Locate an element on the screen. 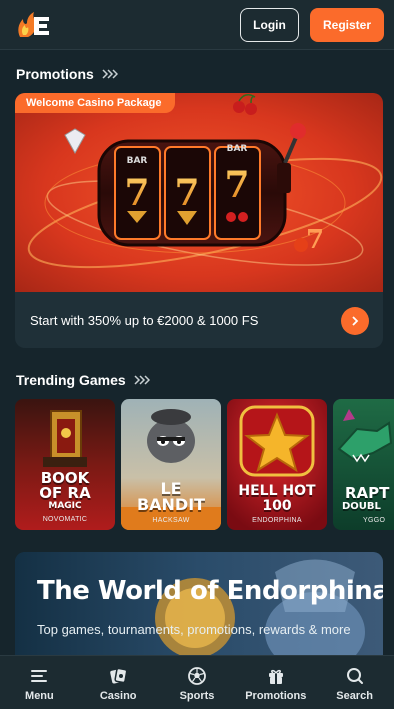 The image size is (394, 709). register-button: Register is located at coordinates (347, 25).